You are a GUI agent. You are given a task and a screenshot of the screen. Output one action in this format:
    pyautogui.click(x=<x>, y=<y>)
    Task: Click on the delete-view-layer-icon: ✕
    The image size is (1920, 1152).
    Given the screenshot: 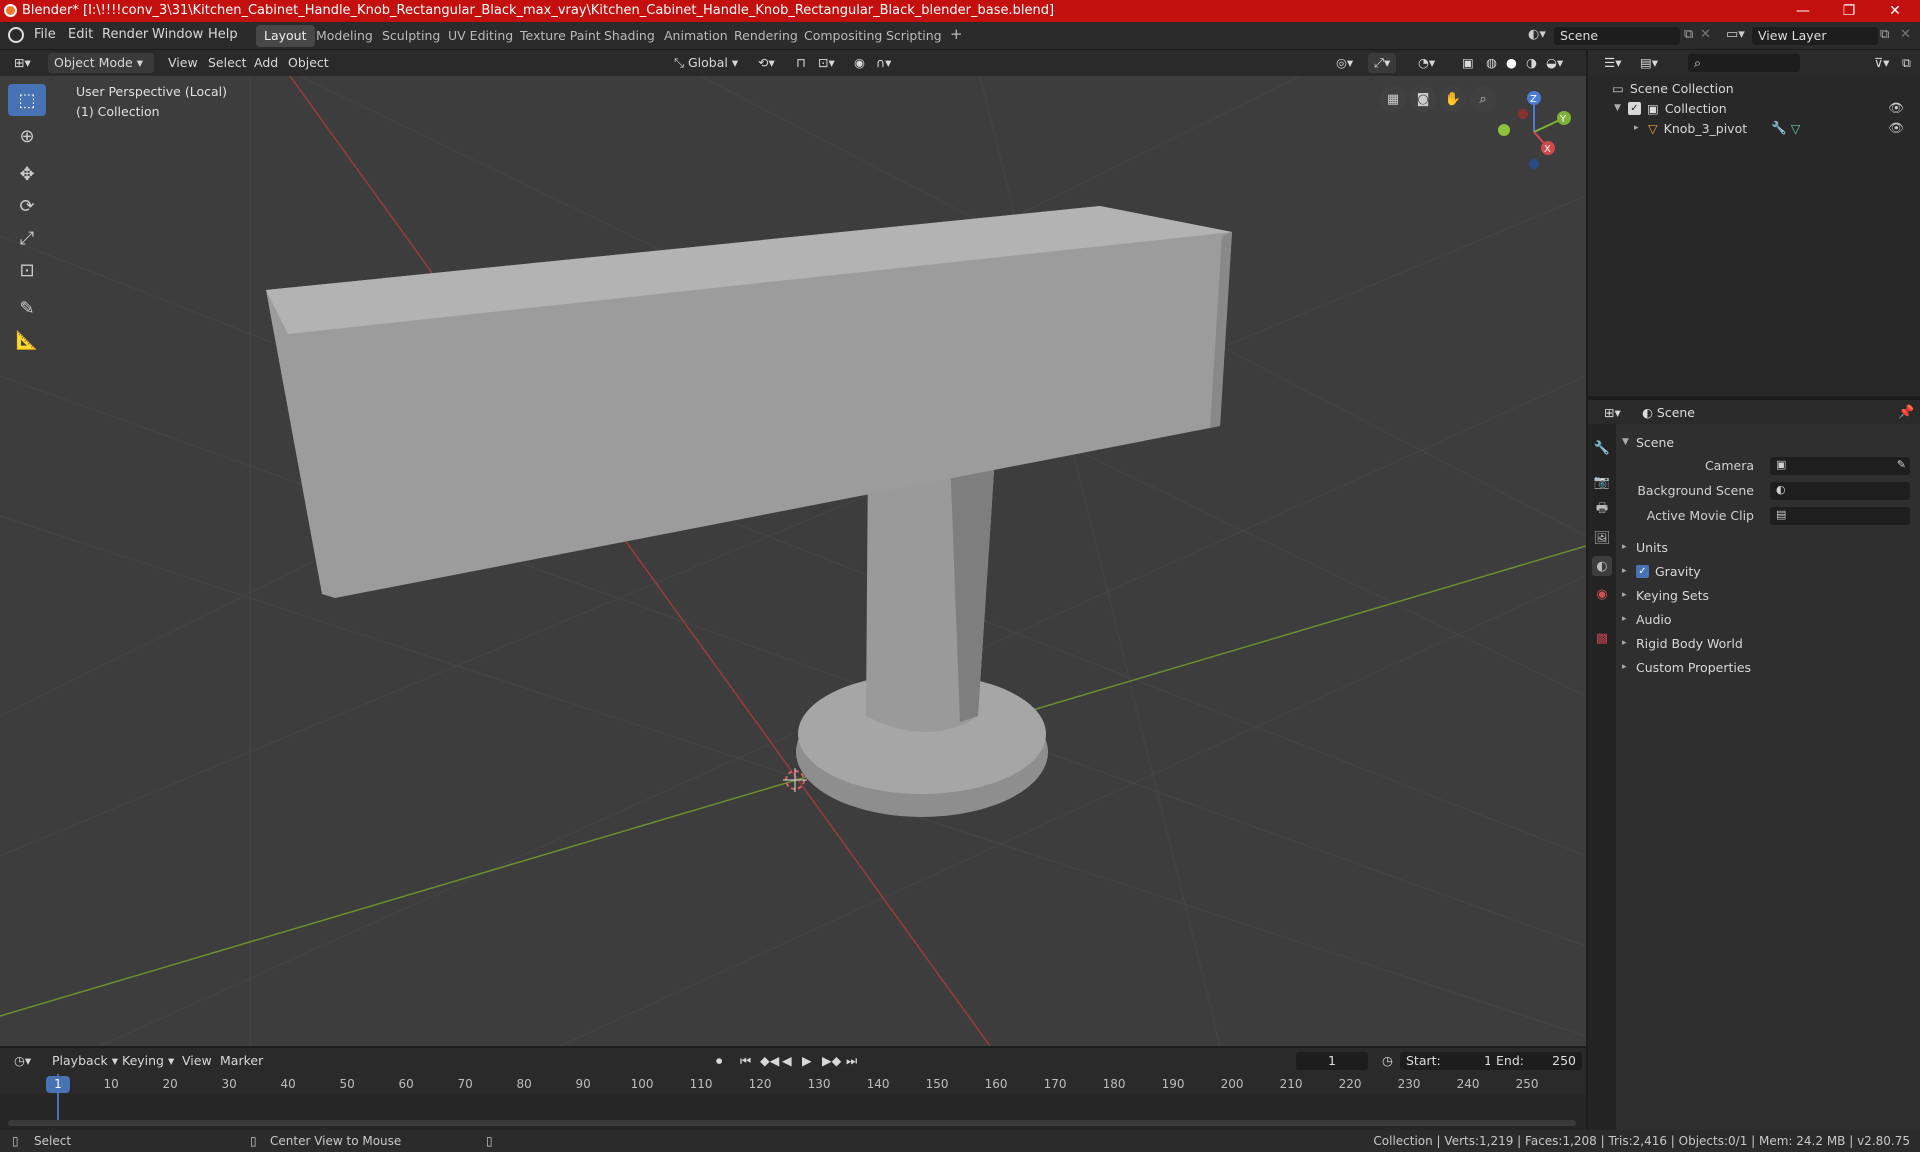 What is the action you would take?
    pyautogui.click(x=1905, y=34)
    